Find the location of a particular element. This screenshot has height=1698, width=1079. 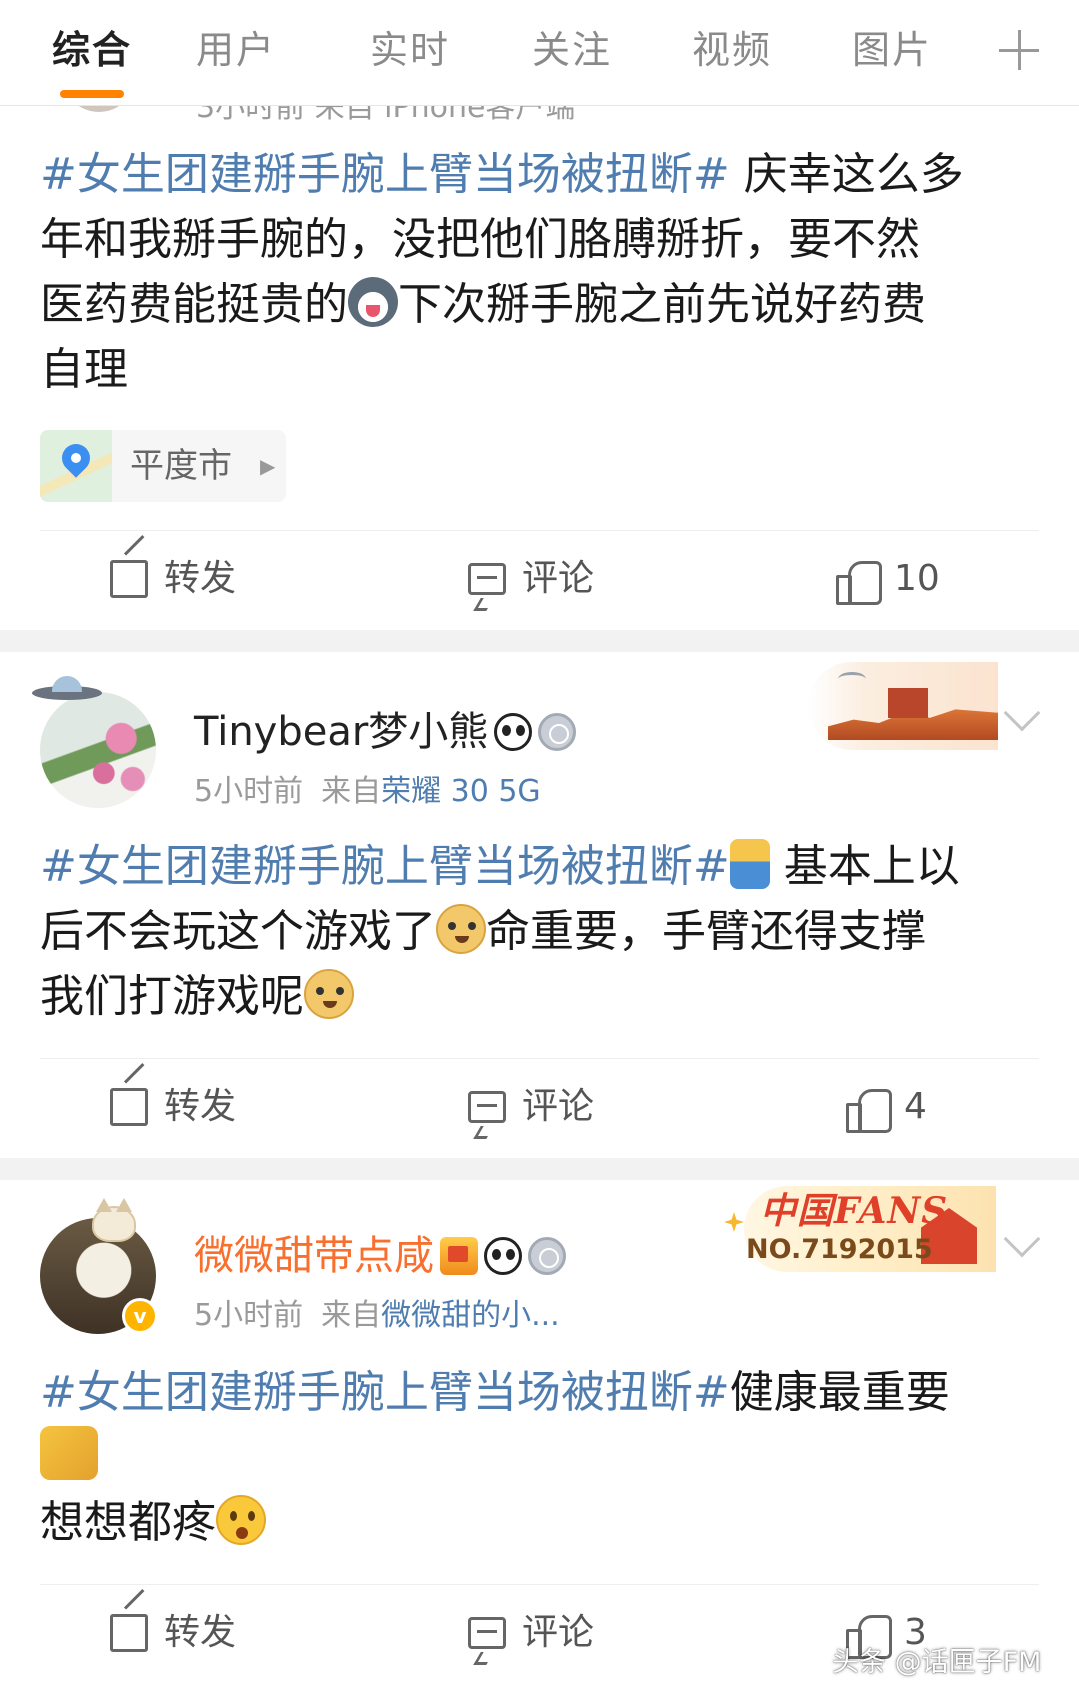

post-meta: 5小时前 来自荣耀 30 5G is located at coordinates (367, 792).